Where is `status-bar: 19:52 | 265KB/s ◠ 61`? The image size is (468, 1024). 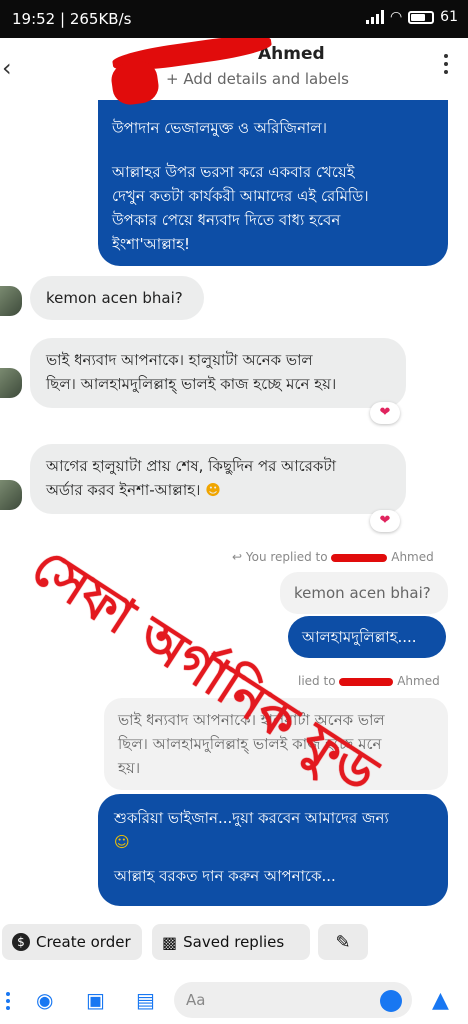
status-bar: 19:52 | 265KB/s ◠ 61 is located at coordinates (234, 19).